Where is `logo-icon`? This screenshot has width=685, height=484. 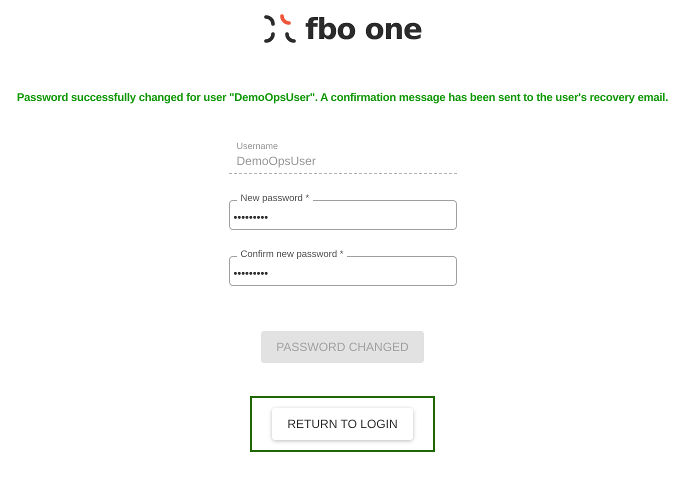
logo-icon is located at coordinates (280, 29).